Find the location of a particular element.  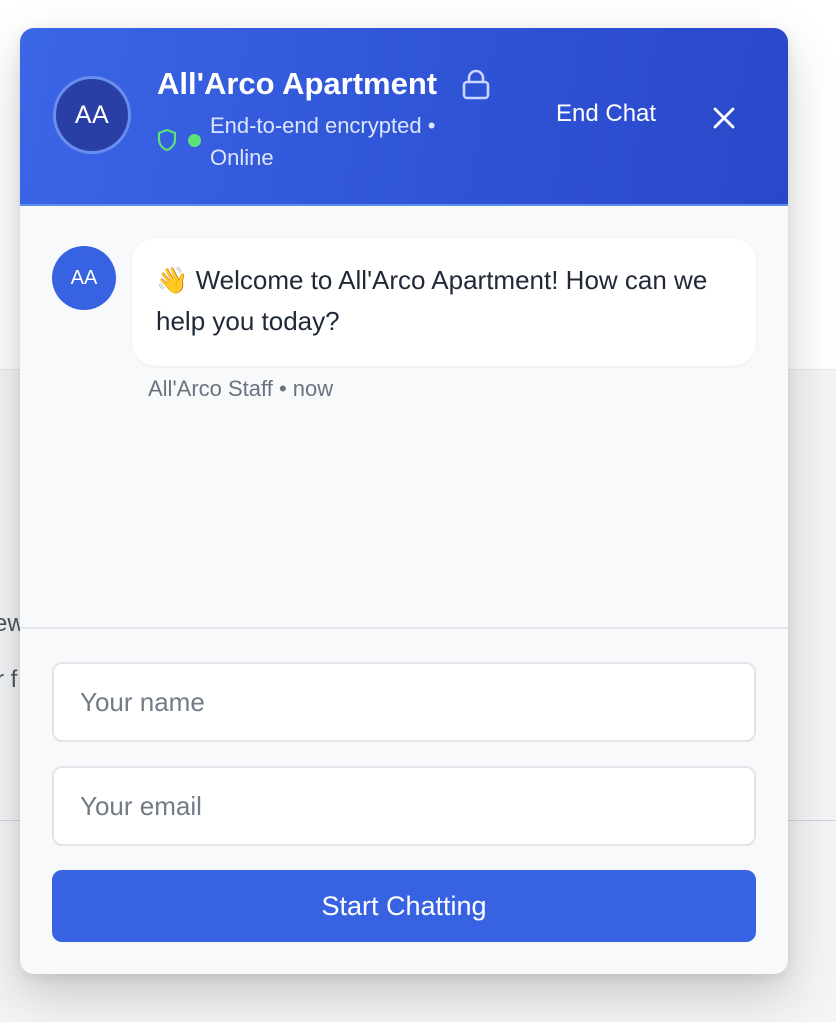

online-status-dot is located at coordinates (194, 140).